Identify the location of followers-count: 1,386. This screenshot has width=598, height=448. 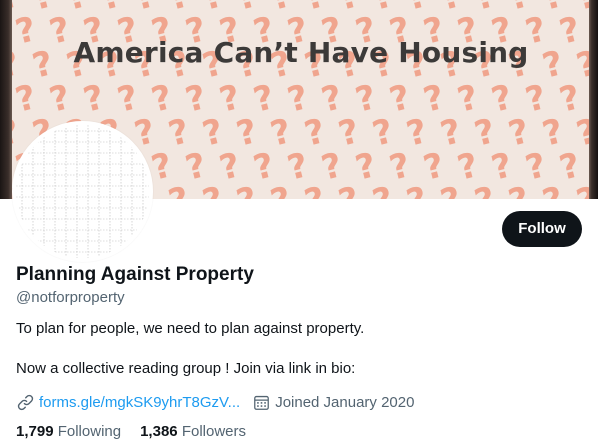
(159, 431).